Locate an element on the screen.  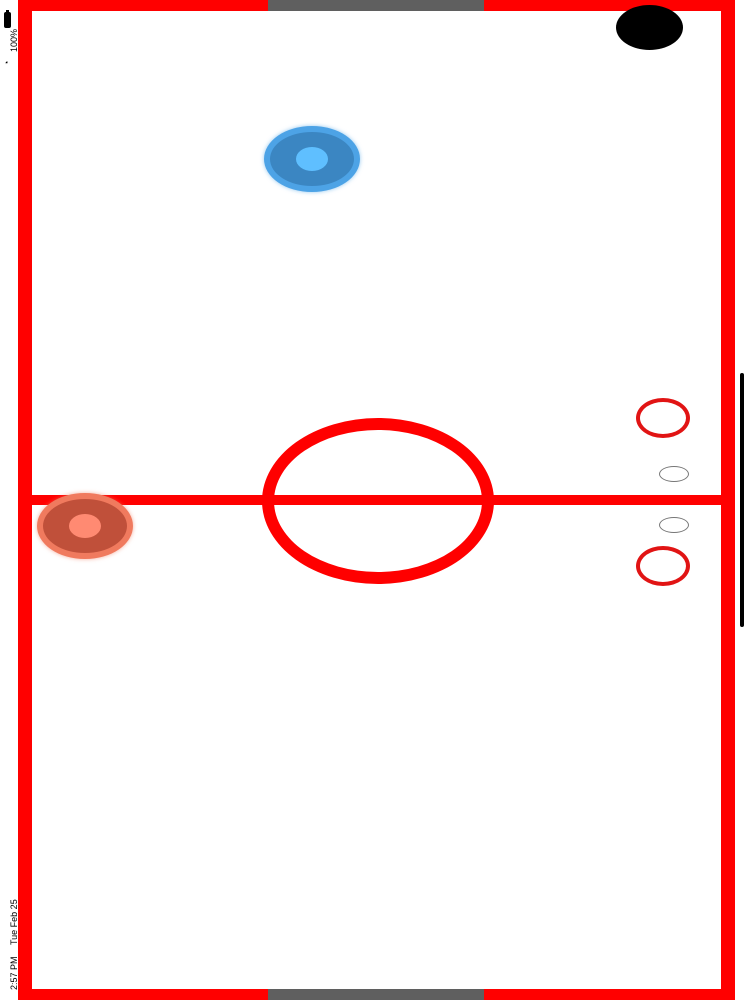
center-circle is located at coordinates (378, 501).